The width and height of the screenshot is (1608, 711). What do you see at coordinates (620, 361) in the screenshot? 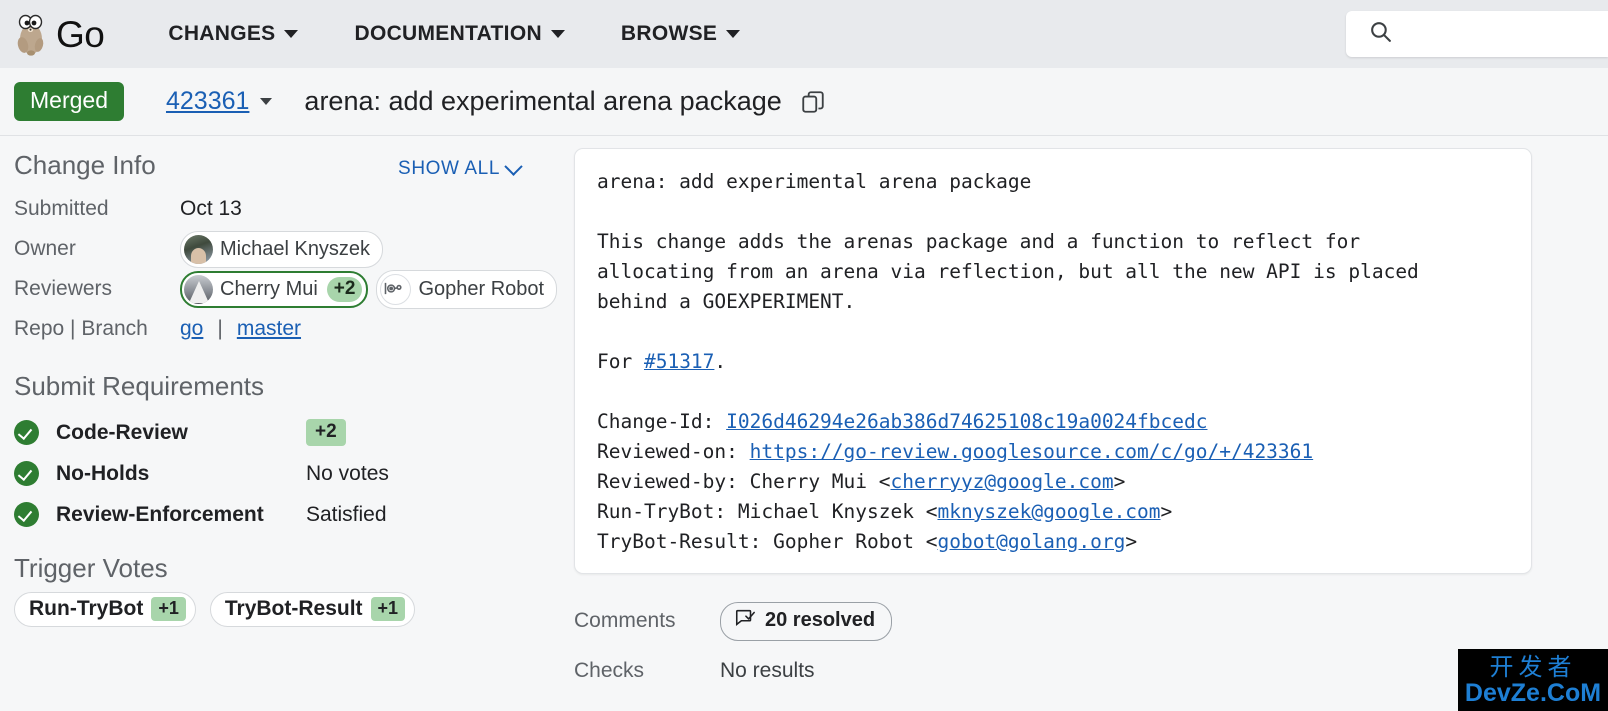
I see `for-prefix: For` at bounding box center [620, 361].